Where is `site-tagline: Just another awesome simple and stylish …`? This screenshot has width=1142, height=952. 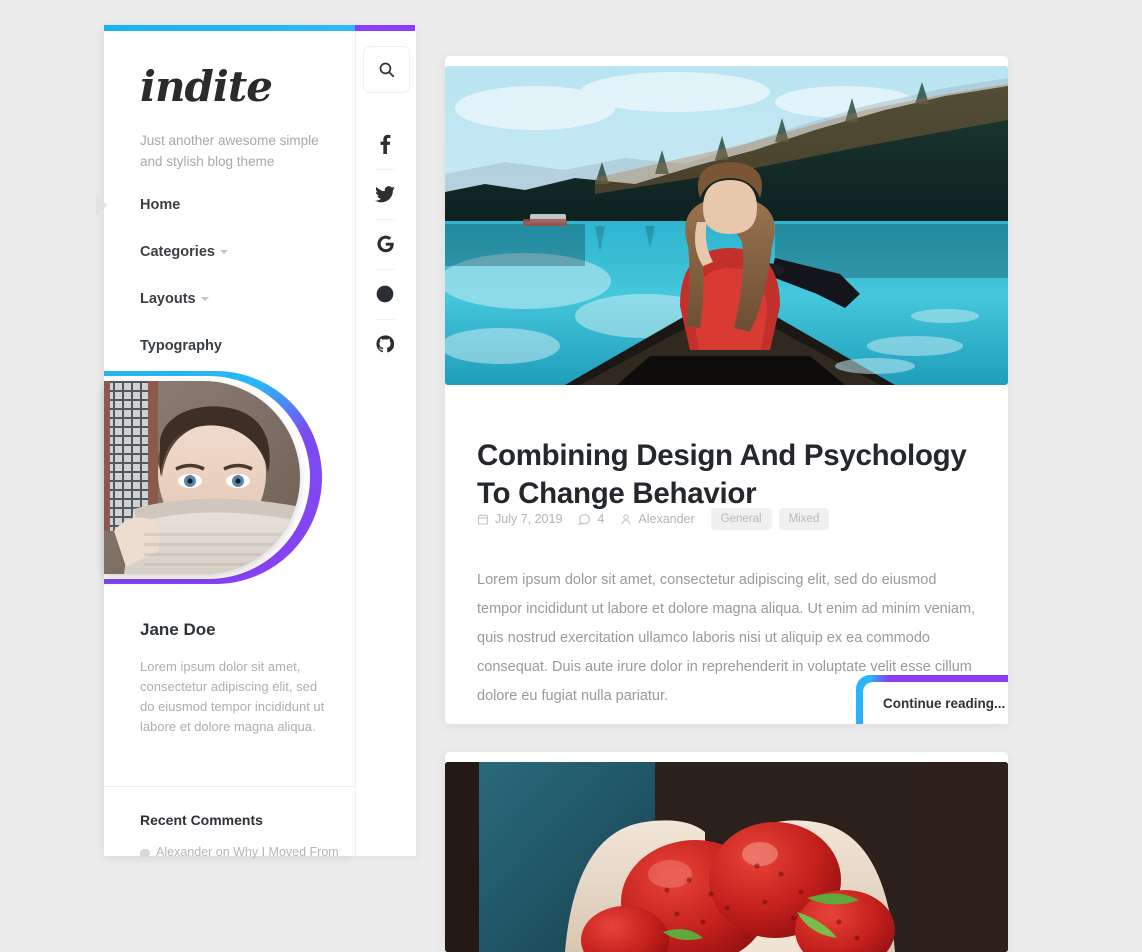 site-tagline: Just another awesome simple and stylish … is located at coordinates (229, 151).